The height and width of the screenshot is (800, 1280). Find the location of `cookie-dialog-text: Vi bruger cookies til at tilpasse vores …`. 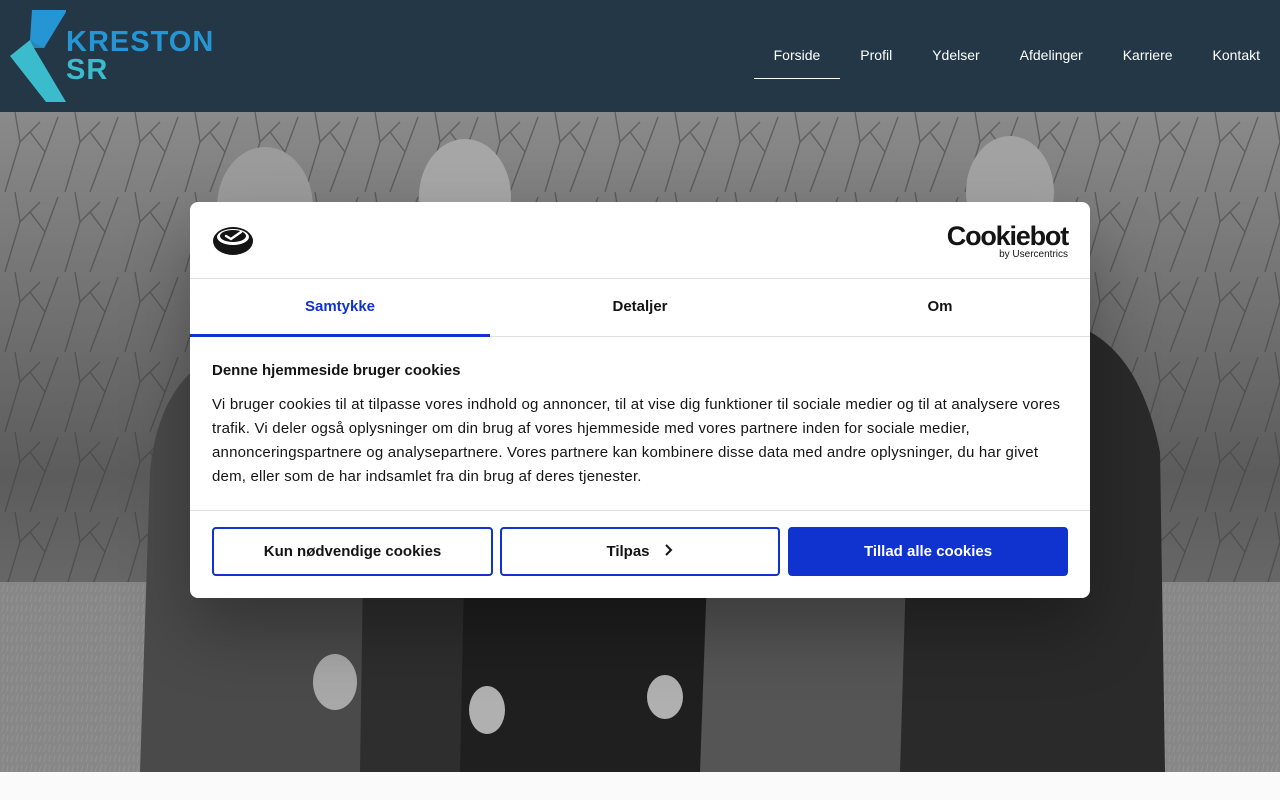

cookie-dialog-text: Vi bruger cookies til at tilpasse vores … is located at coordinates (636, 440).